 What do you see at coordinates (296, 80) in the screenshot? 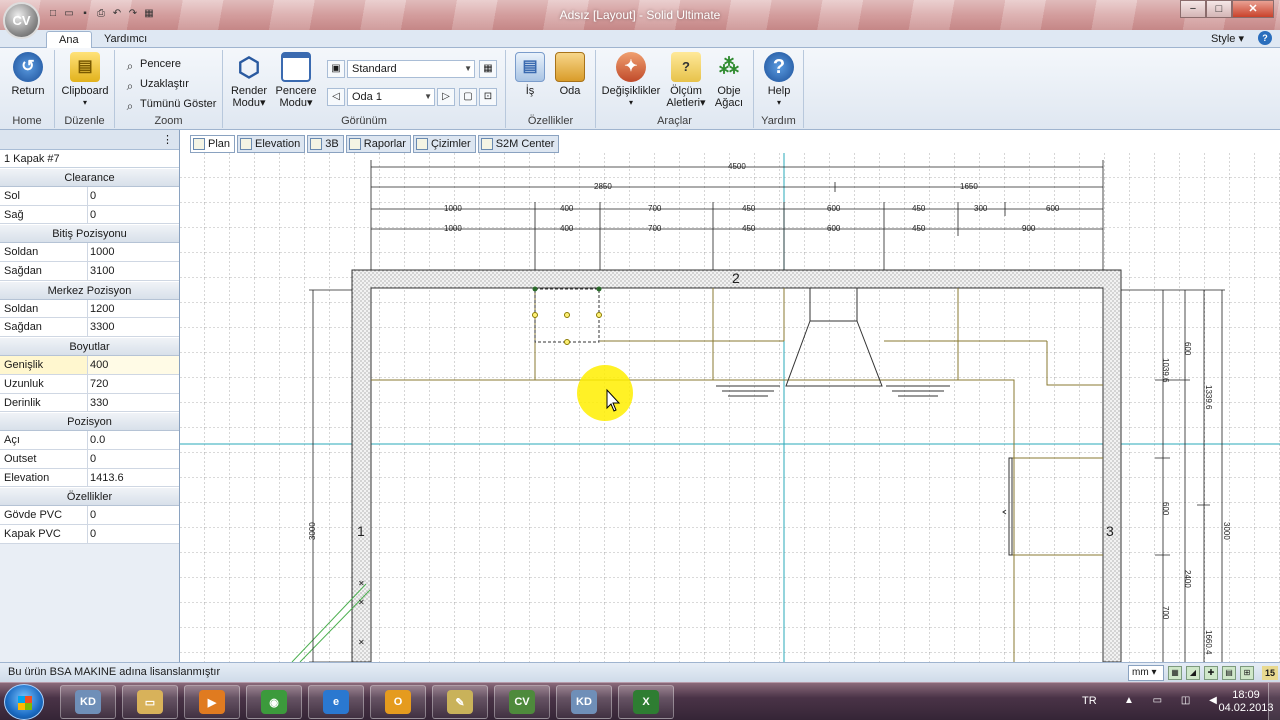
I see `window-mode-button: Pencere Modu▾` at bounding box center [296, 80].